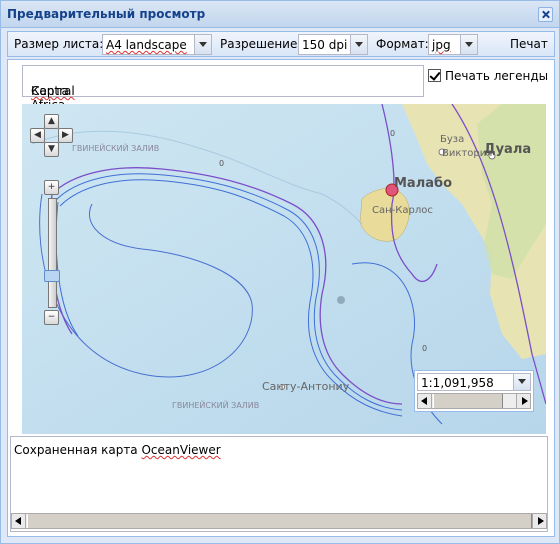 This screenshot has width=560, height=544. What do you see at coordinates (341, 300) in the screenshot?
I see `seamount` at bounding box center [341, 300].